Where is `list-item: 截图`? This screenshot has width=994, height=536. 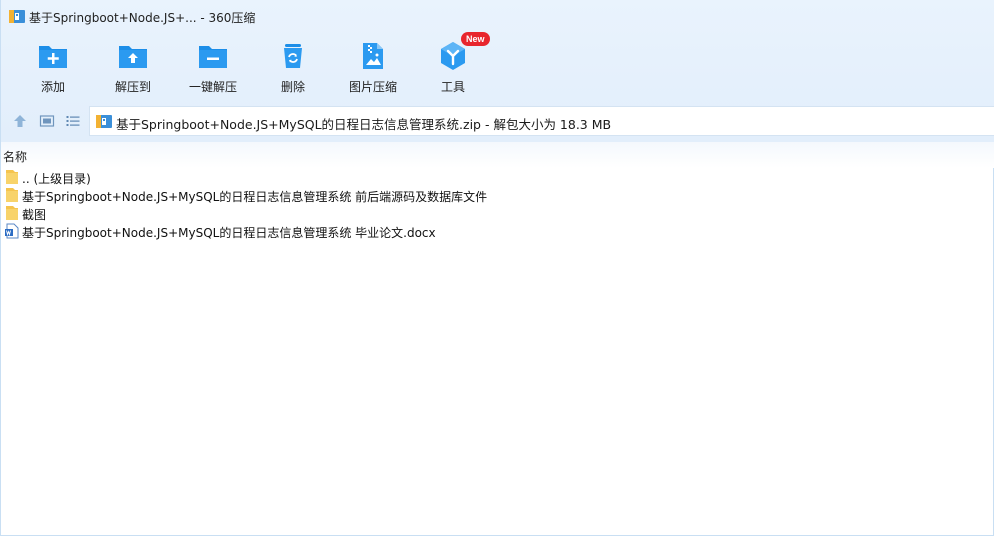 list-item: 截图 is located at coordinates (497, 213).